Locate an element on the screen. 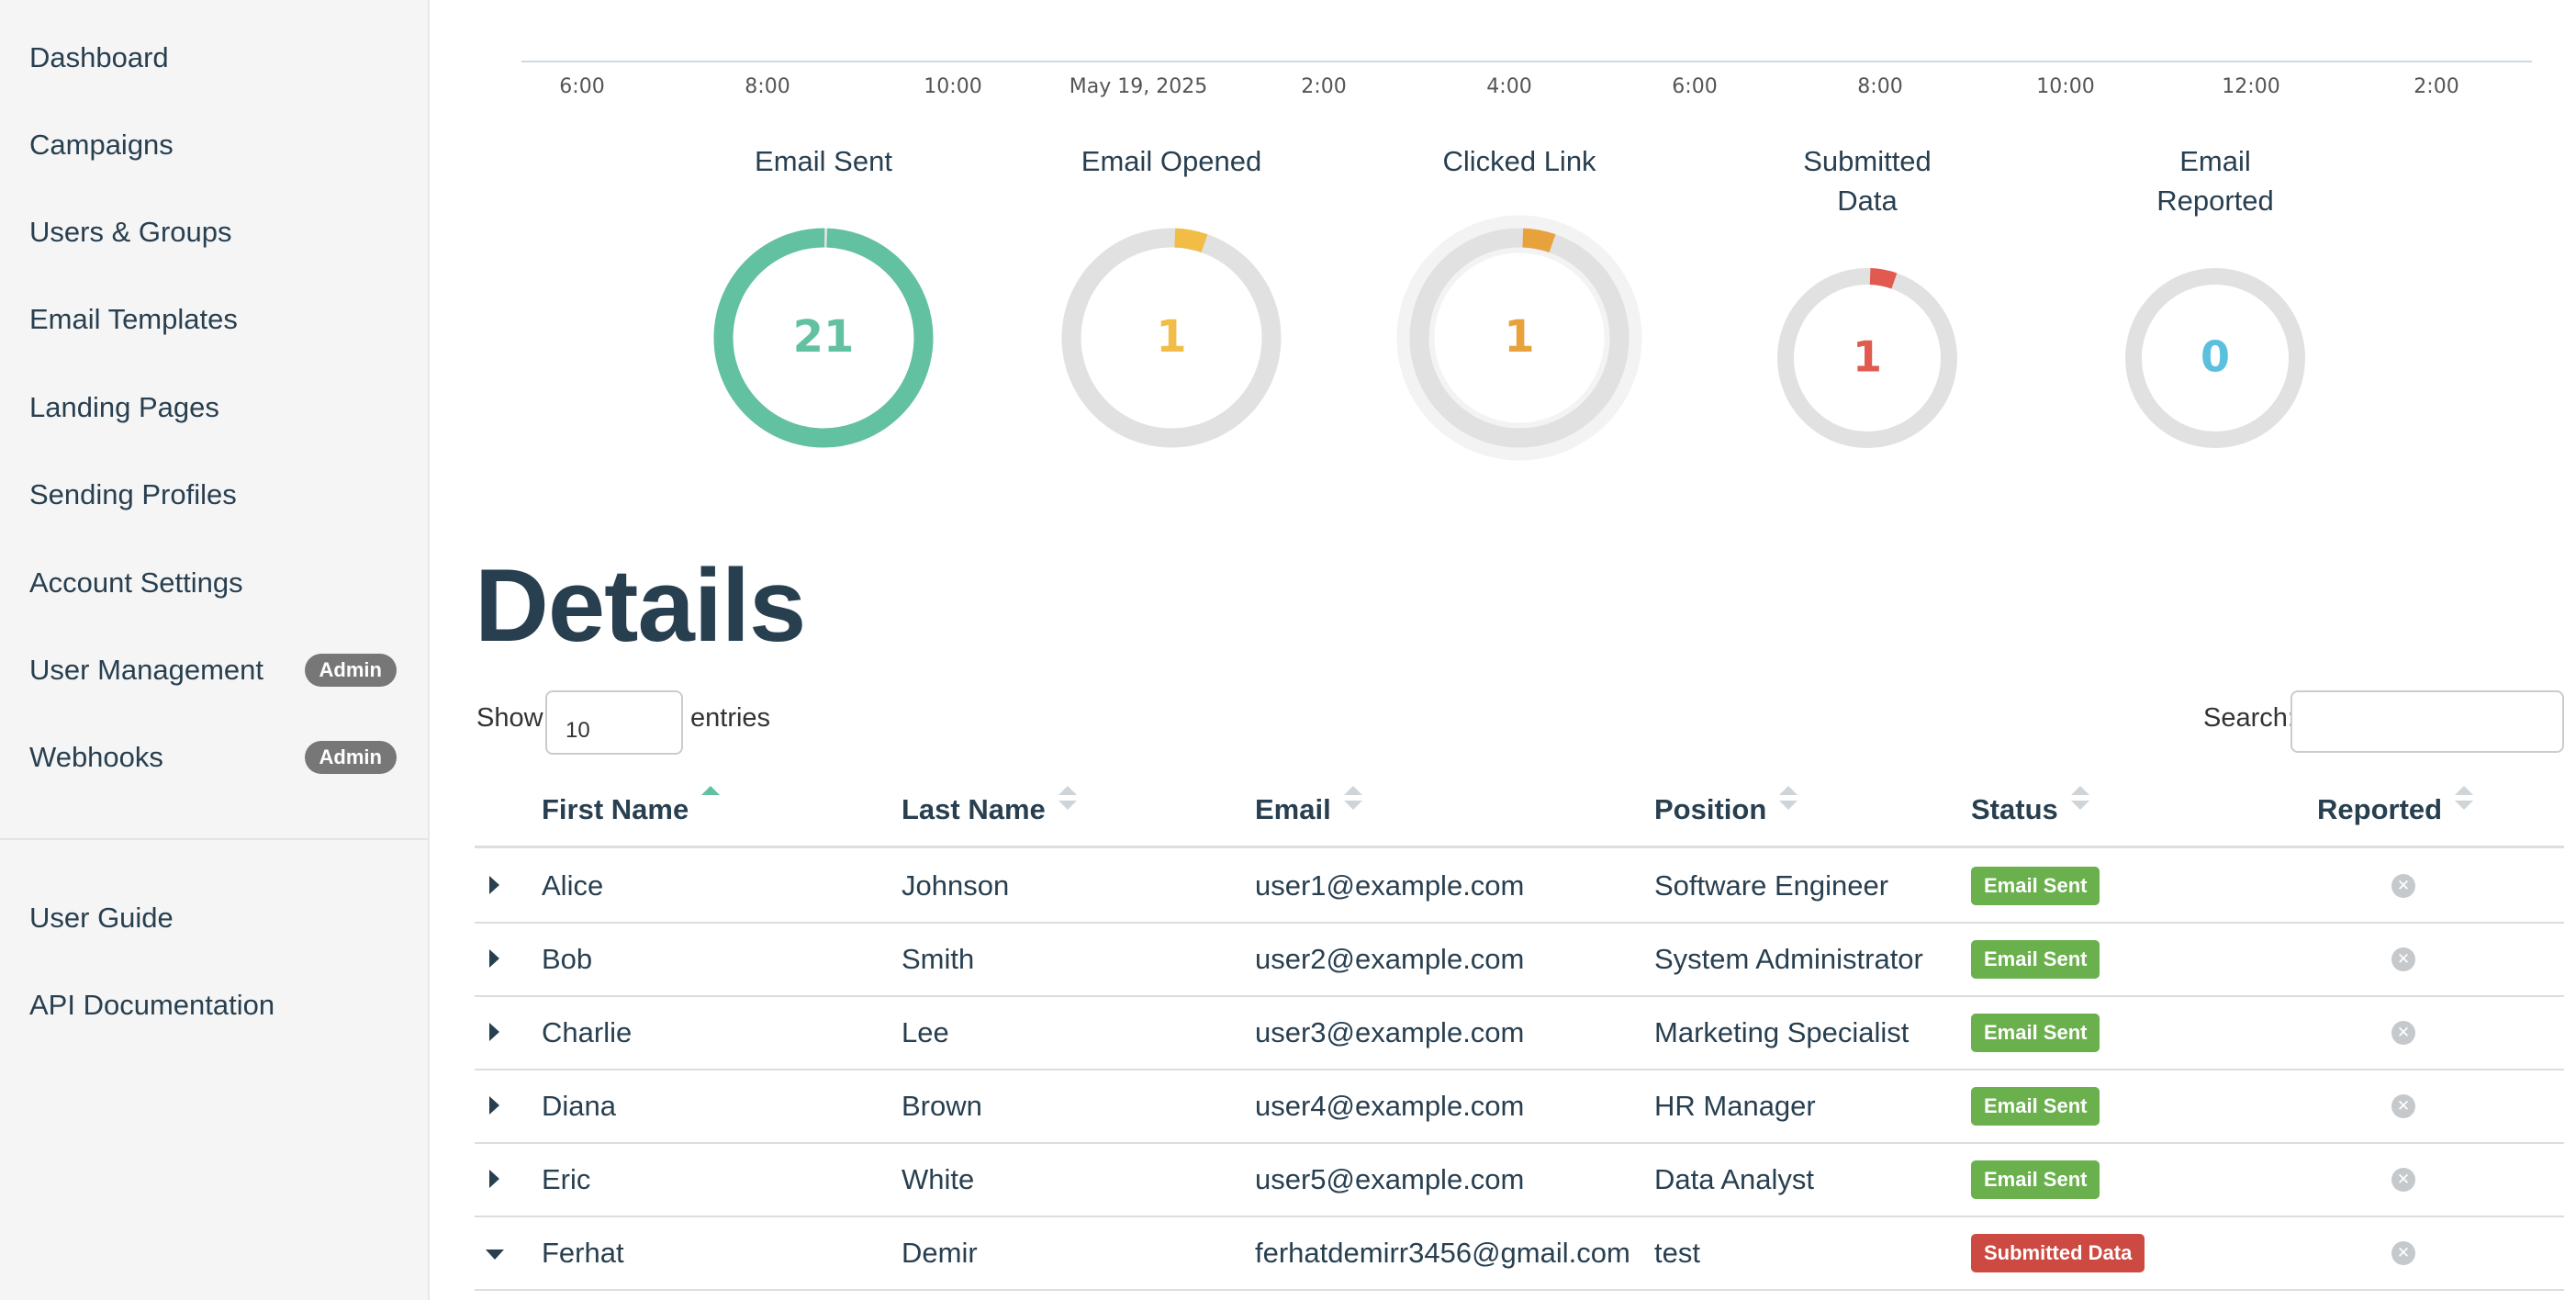  sidebar-item-sending-profiles: Sending Profiles is located at coordinates (213, 494).